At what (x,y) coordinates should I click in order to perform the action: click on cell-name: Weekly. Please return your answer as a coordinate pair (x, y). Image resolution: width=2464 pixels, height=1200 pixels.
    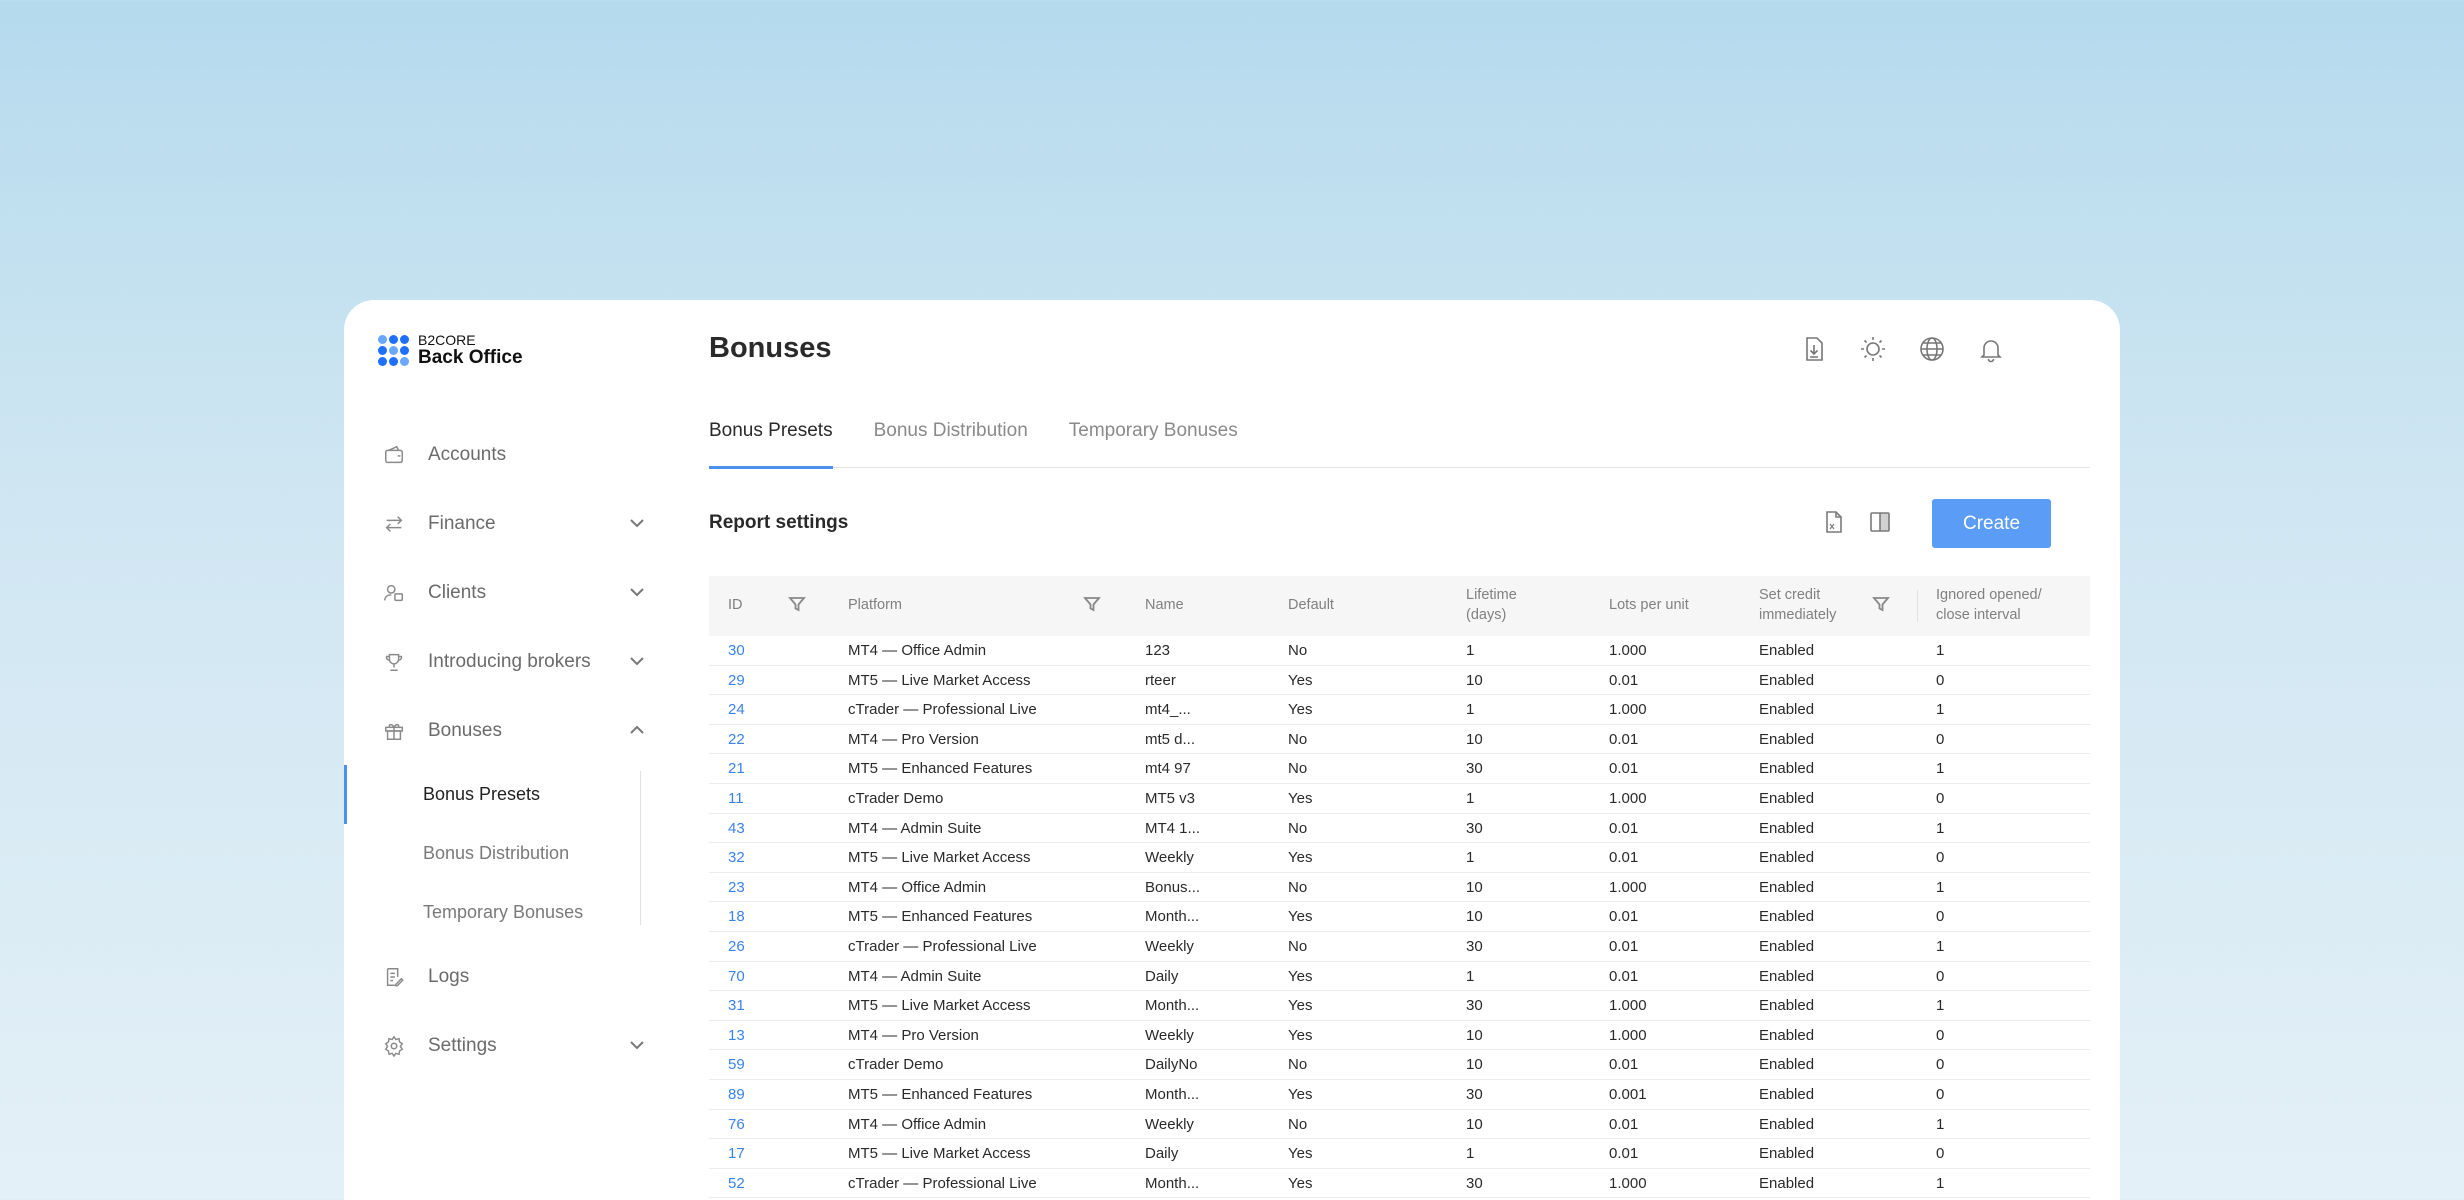
    Looking at the image, I should click on (1169, 1124).